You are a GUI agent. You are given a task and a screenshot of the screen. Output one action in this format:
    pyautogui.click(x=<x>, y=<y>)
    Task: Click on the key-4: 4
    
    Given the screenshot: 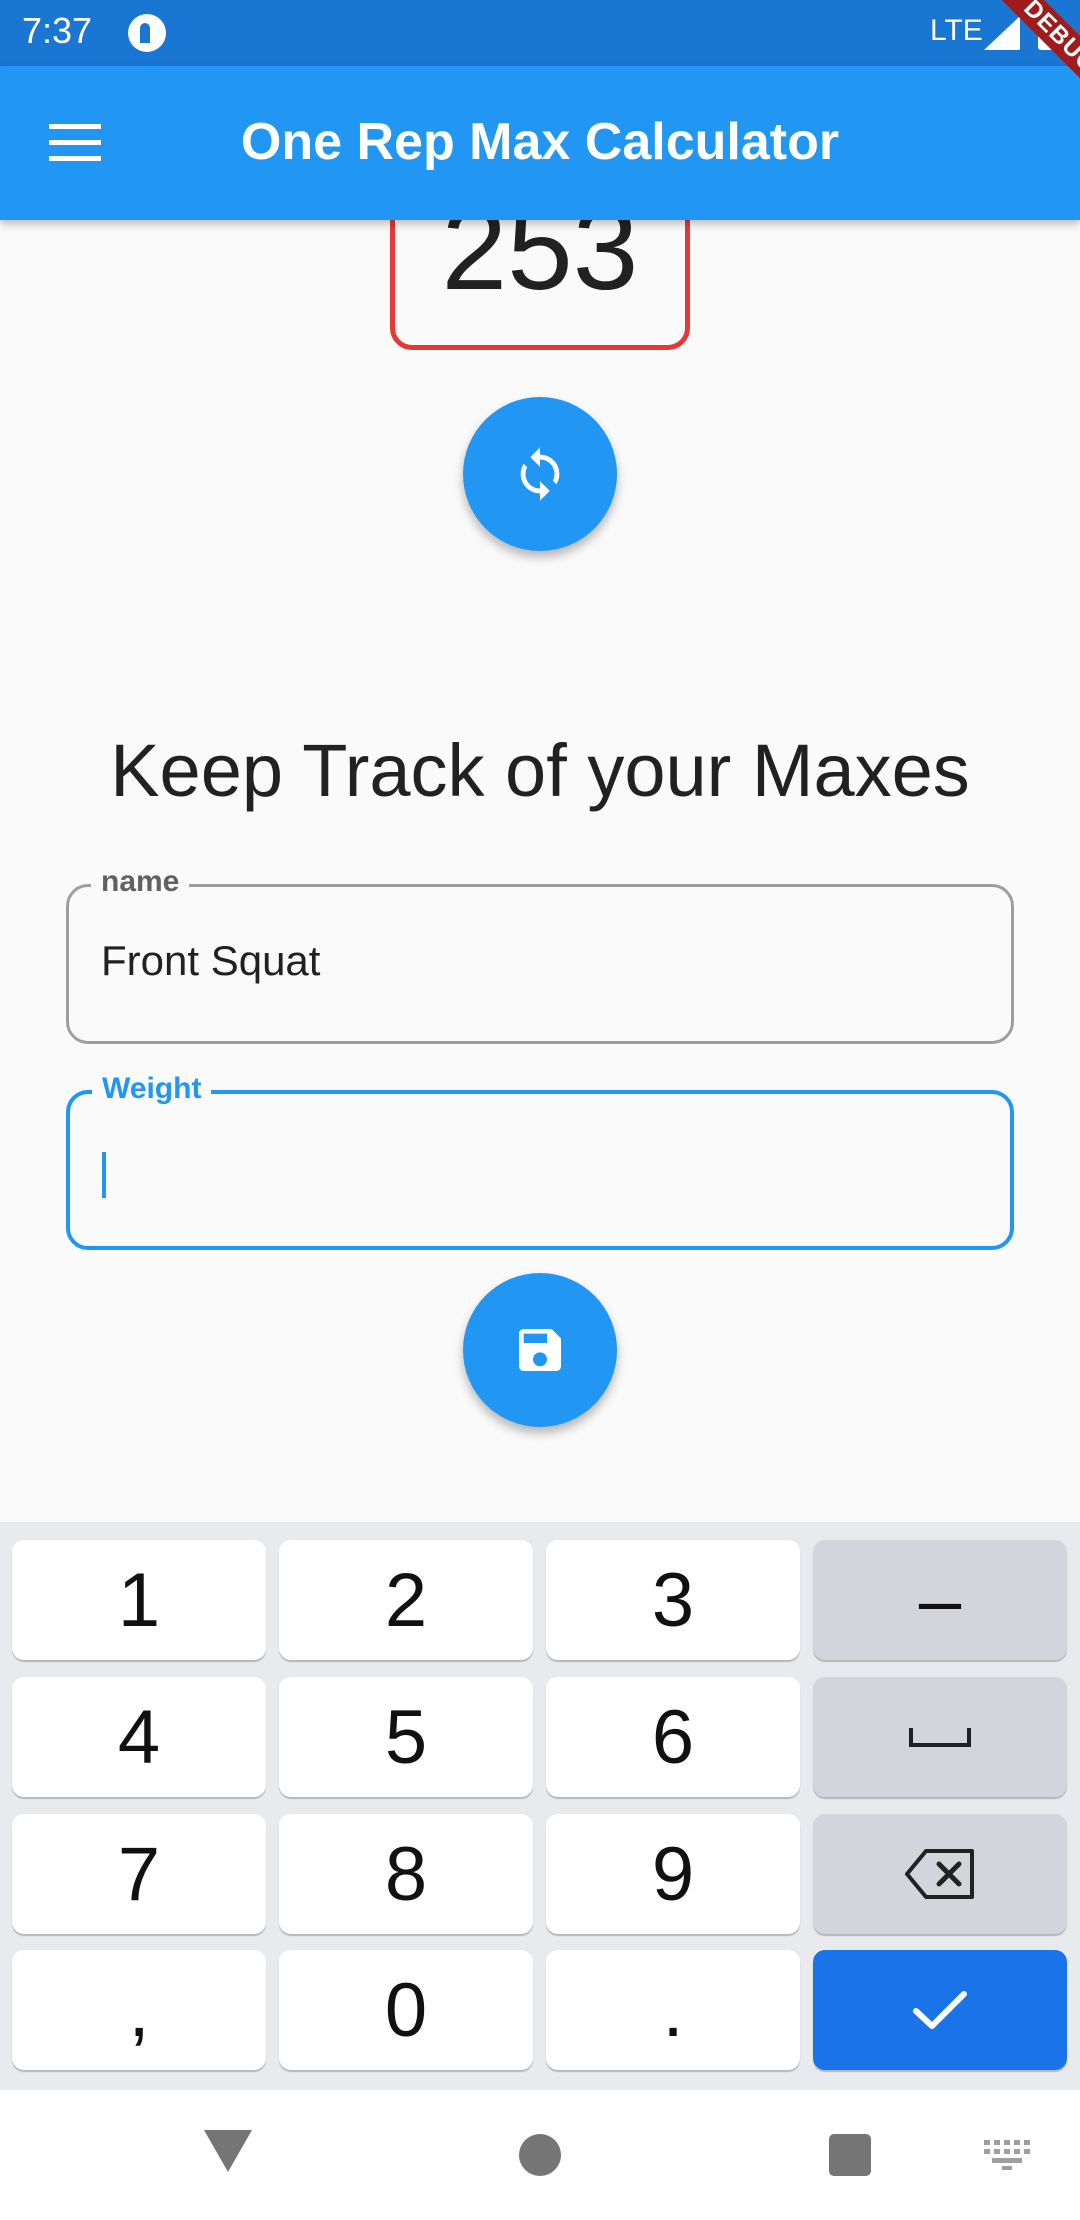 What is the action you would take?
    pyautogui.click(x=139, y=1737)
    